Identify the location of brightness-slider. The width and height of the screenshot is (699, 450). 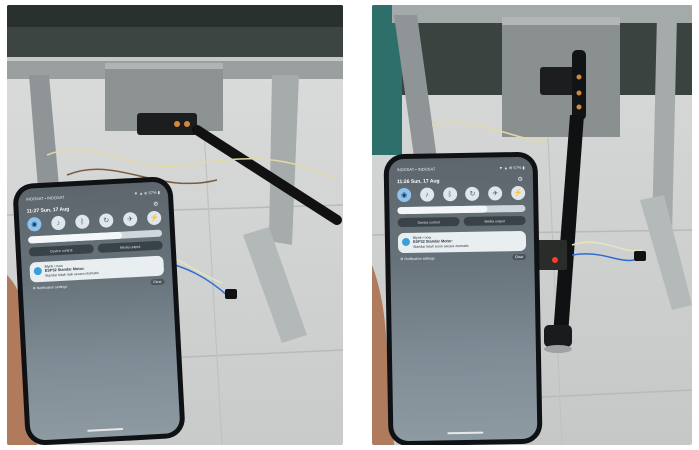
(461, 209).